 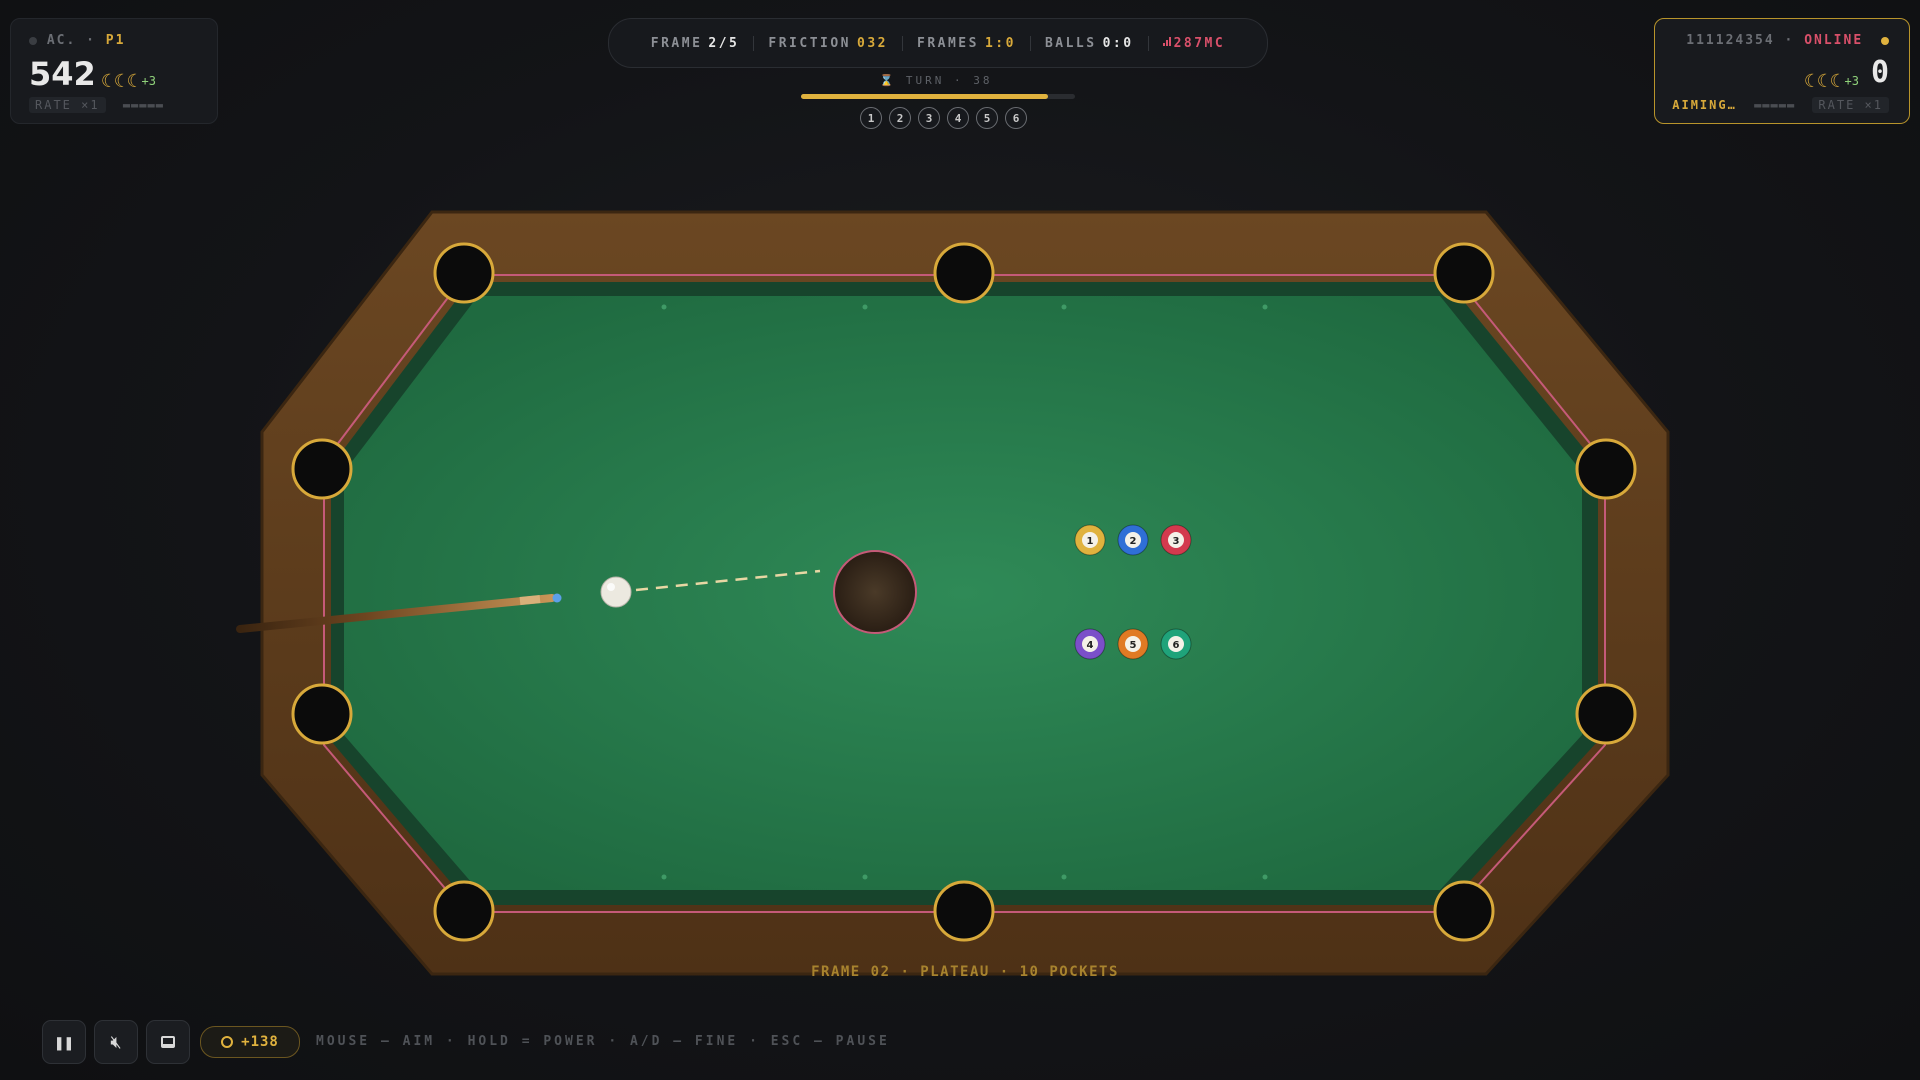 I want to click on coin-icon, so click(x=227, y=1042).